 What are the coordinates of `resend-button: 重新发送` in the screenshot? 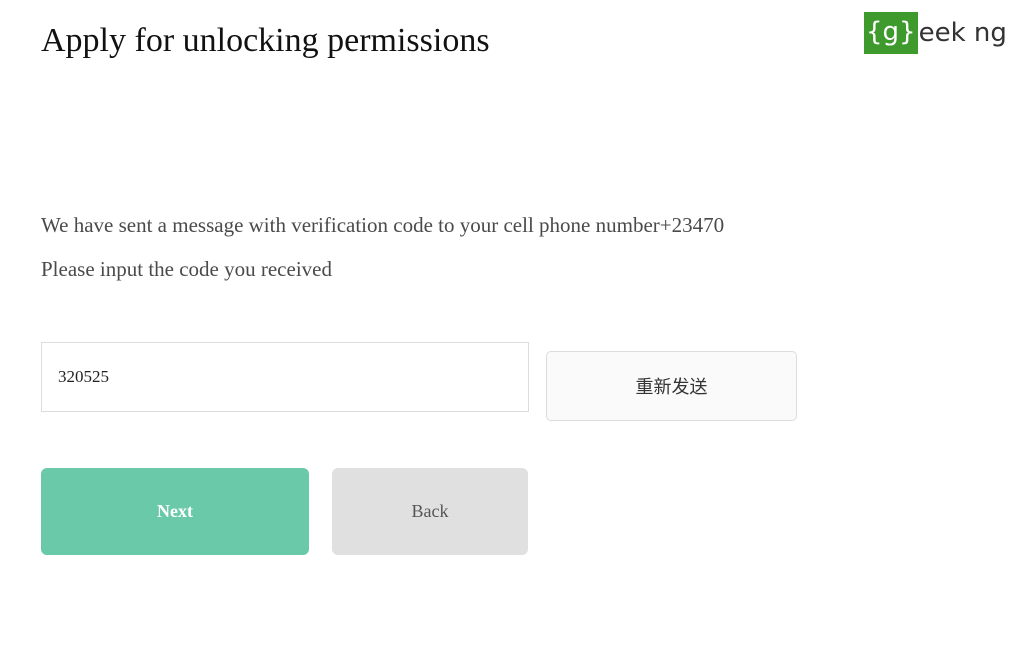 It's located at (671, 386).